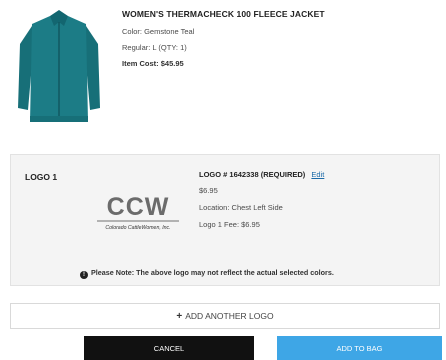 This screenshot has width=446, height=360. What do you see at coordinates (252, 174) in the screenshot?
I see `logo-number: LOGO # 1642338 (REQUIRED)` at bounding box center [252, 174].